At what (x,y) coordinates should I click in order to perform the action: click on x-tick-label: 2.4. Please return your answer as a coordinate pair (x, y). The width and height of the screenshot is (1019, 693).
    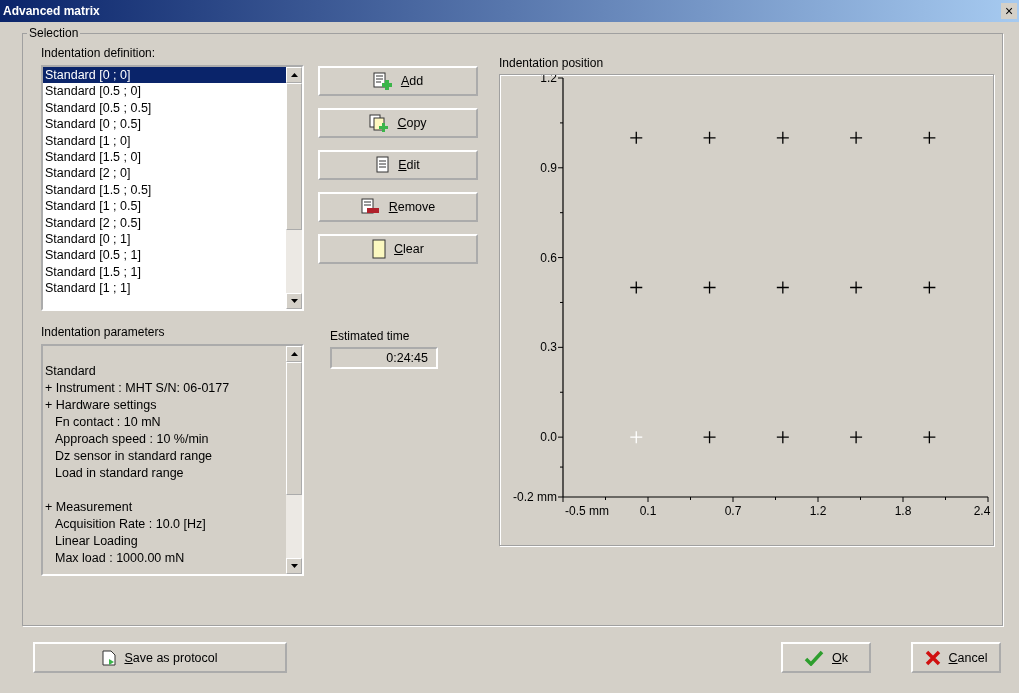
    Looking at the image, I should click on (982, 511).